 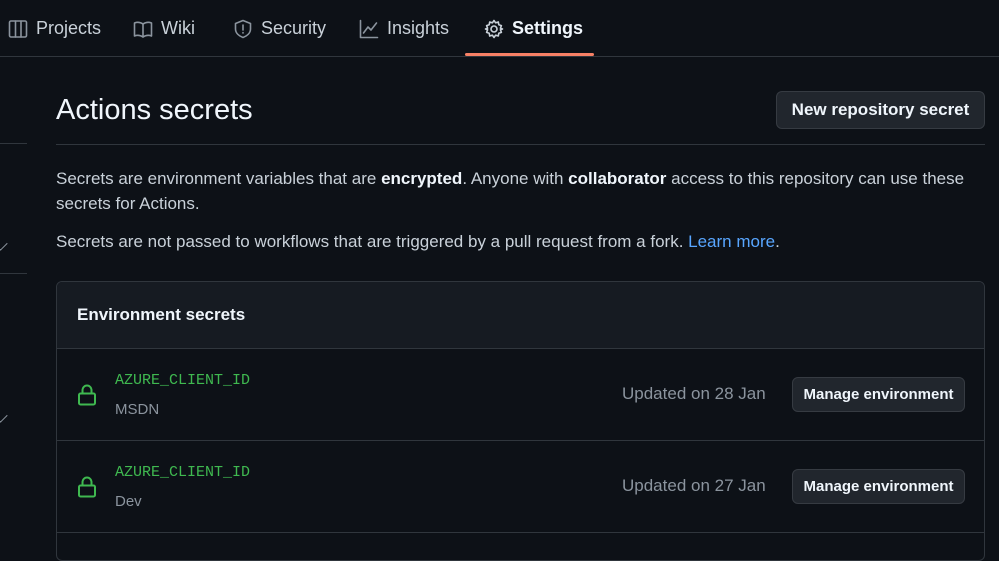 I want to click on tab-wiki: Wiki, so click(x=164, y=28).